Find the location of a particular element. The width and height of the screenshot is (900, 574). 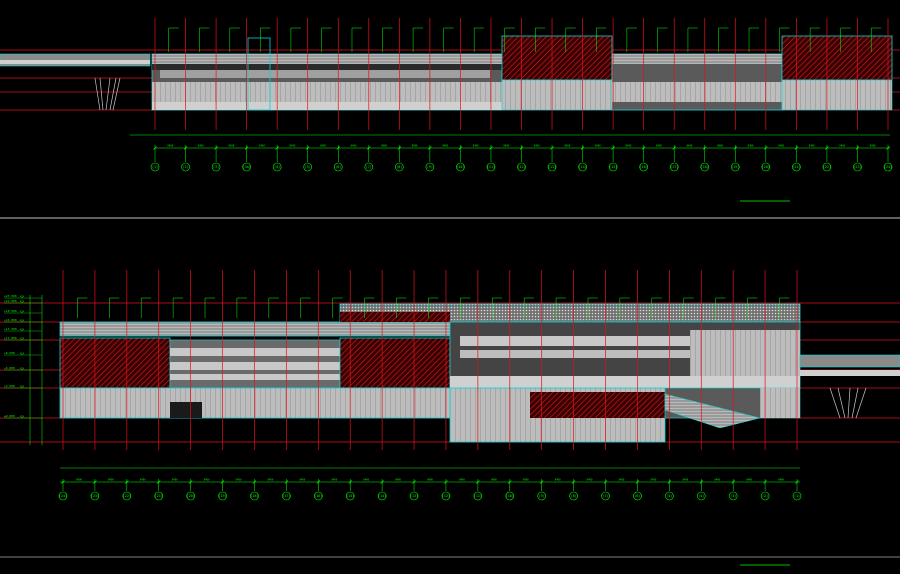

axis-label: (4) is located at coordinates (701, 496).